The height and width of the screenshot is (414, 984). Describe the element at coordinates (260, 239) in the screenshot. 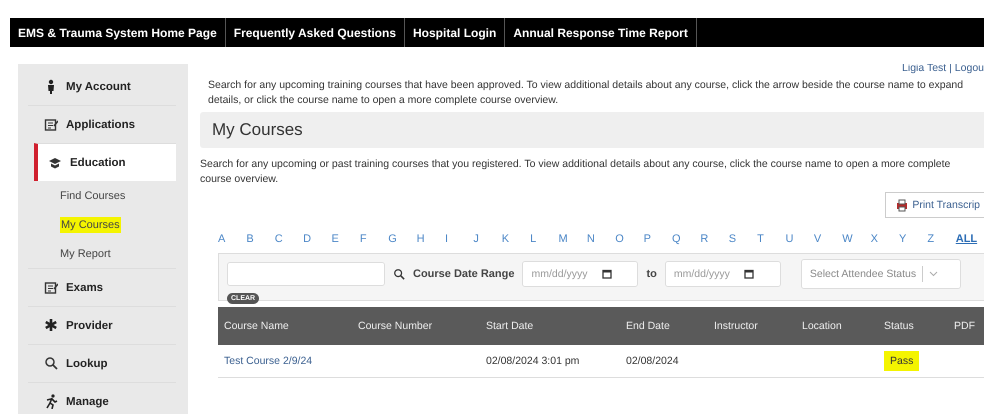

I see `letter-filter: B` at that location.